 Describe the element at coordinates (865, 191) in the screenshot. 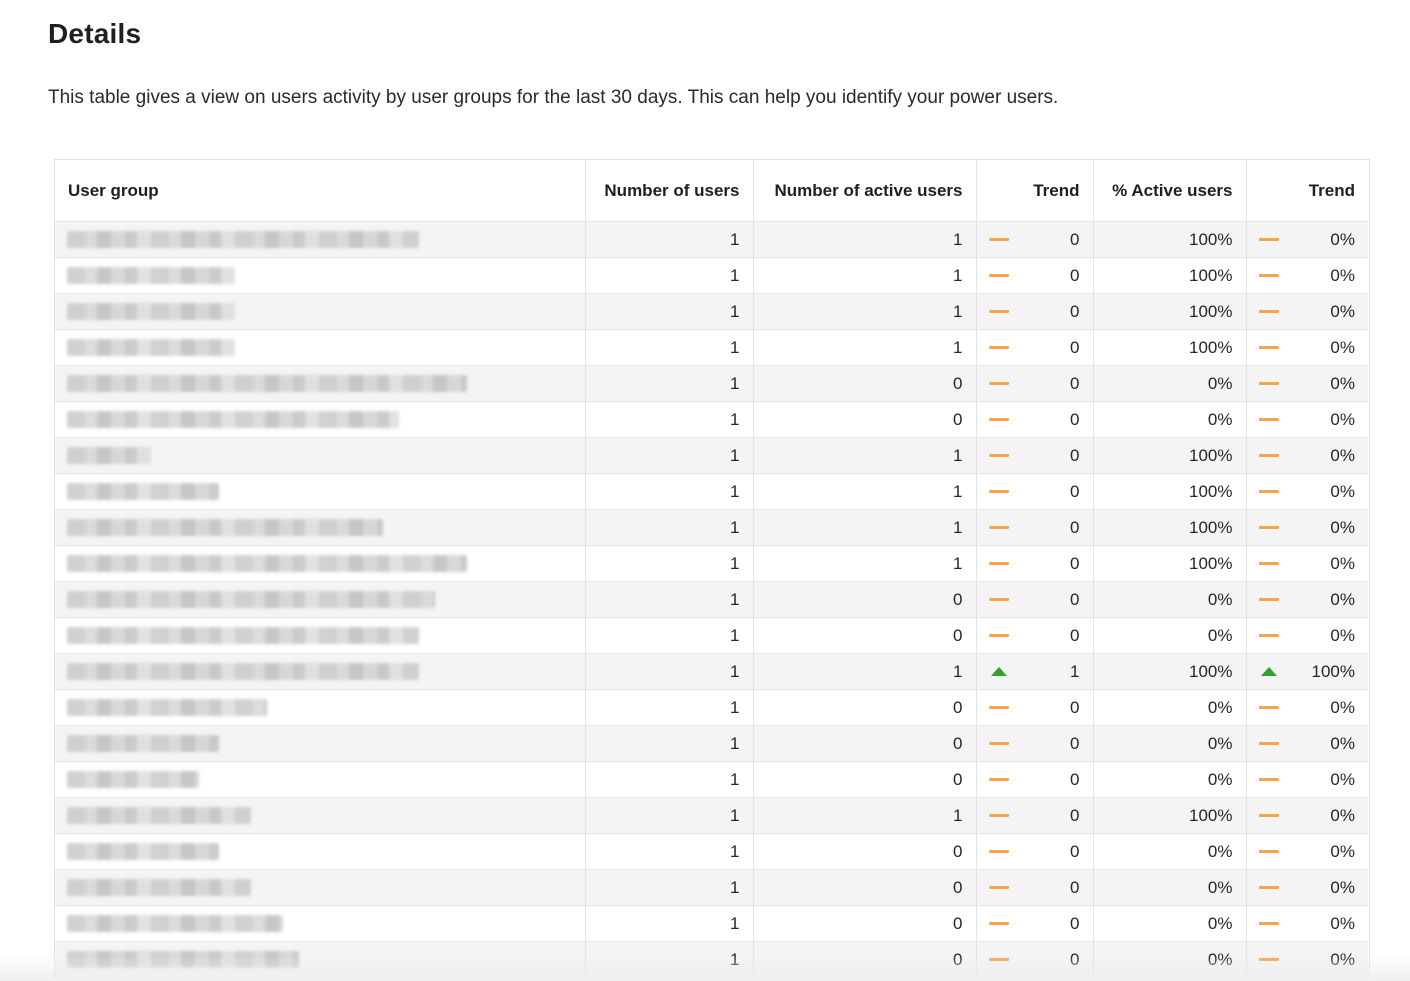

I see `column-header-number-of-active-users: Number of active users` at that location.